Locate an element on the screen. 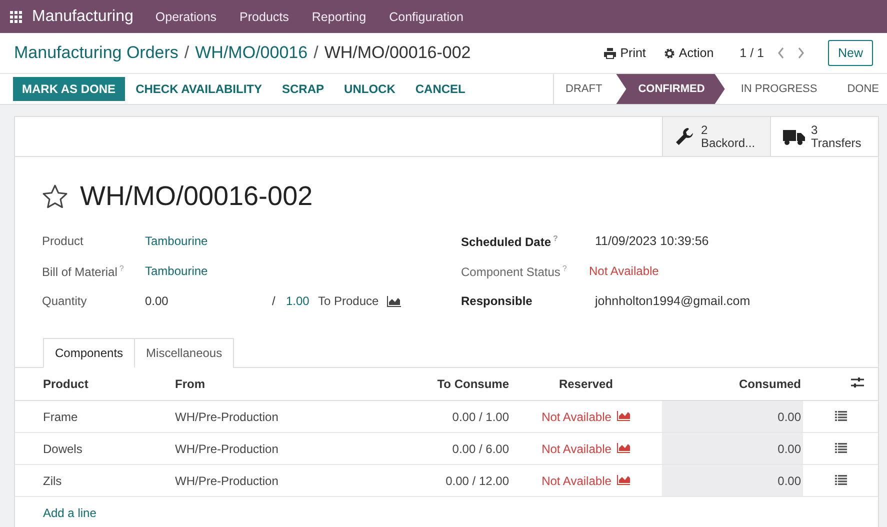  field-value: johnholton1994@gmail.com is located at coordinates (673, 301).